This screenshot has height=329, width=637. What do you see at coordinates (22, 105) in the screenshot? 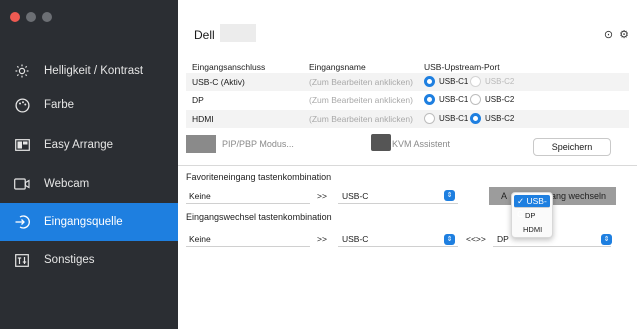
I see `palette-icon` at bounding box center [22, 105].